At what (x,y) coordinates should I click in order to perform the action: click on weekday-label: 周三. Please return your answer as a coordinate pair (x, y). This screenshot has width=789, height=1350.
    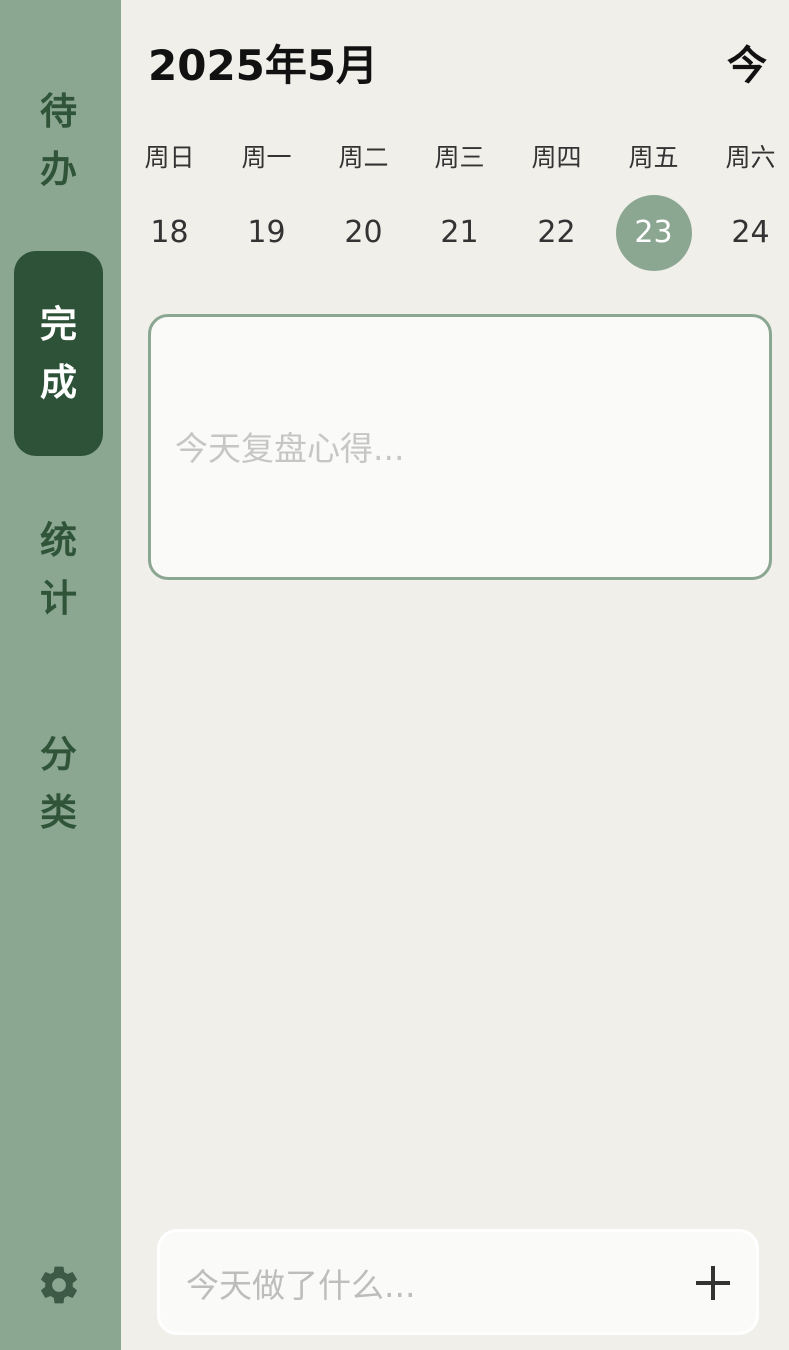
    Looking at the image, I should click on (459, 157).